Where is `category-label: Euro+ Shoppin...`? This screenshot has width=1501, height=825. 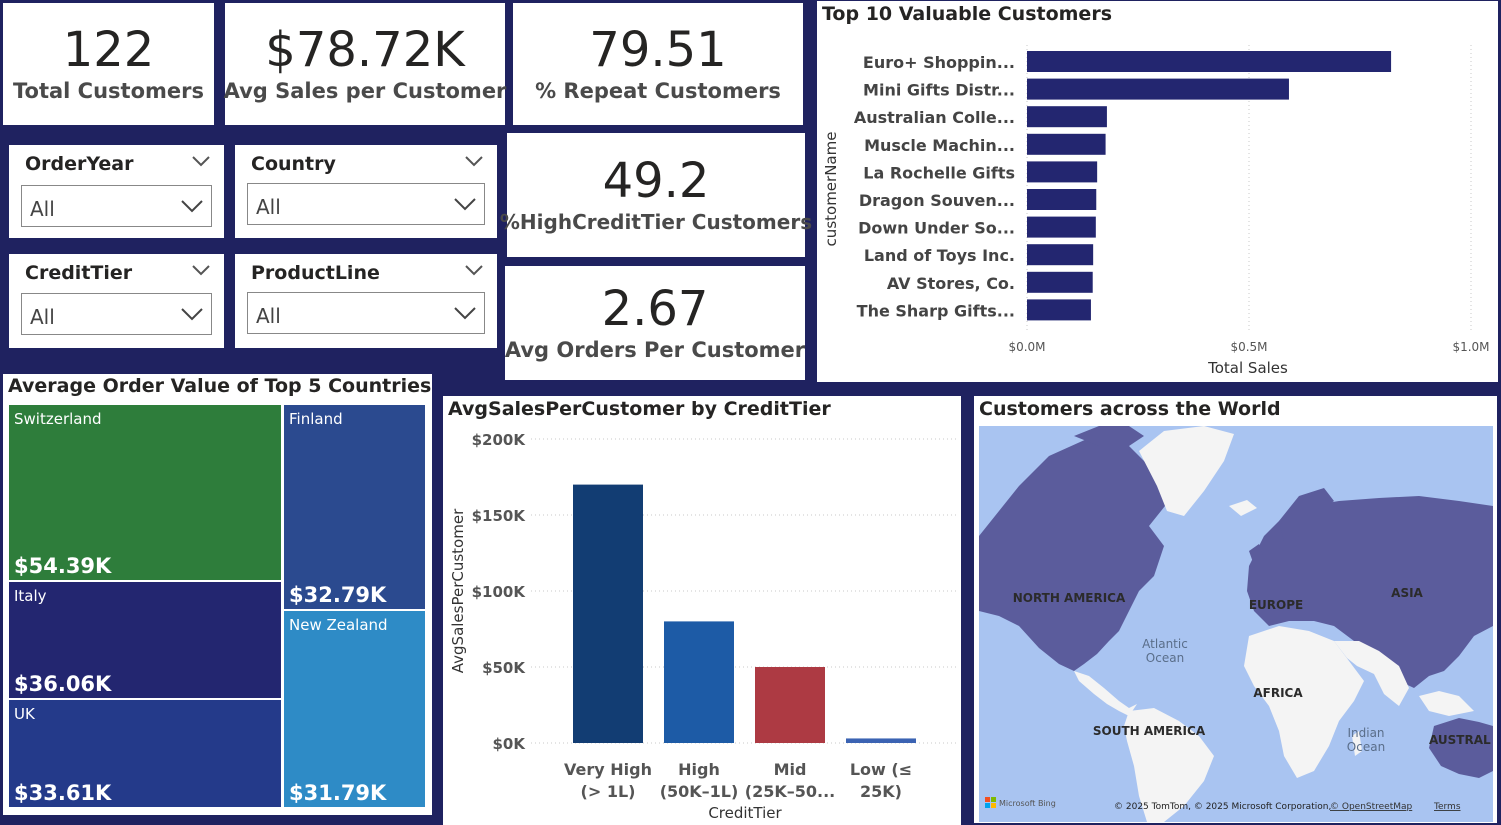 category-label: Euro+ Shoppin... is located at coordinates (939, 62).